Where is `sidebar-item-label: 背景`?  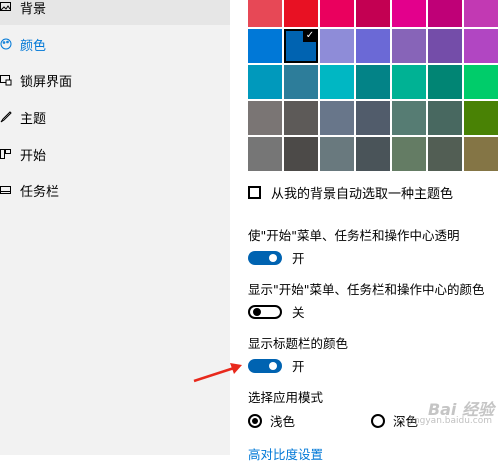
sidebar-item-label: 背景 is located at coordinates (33, 9).